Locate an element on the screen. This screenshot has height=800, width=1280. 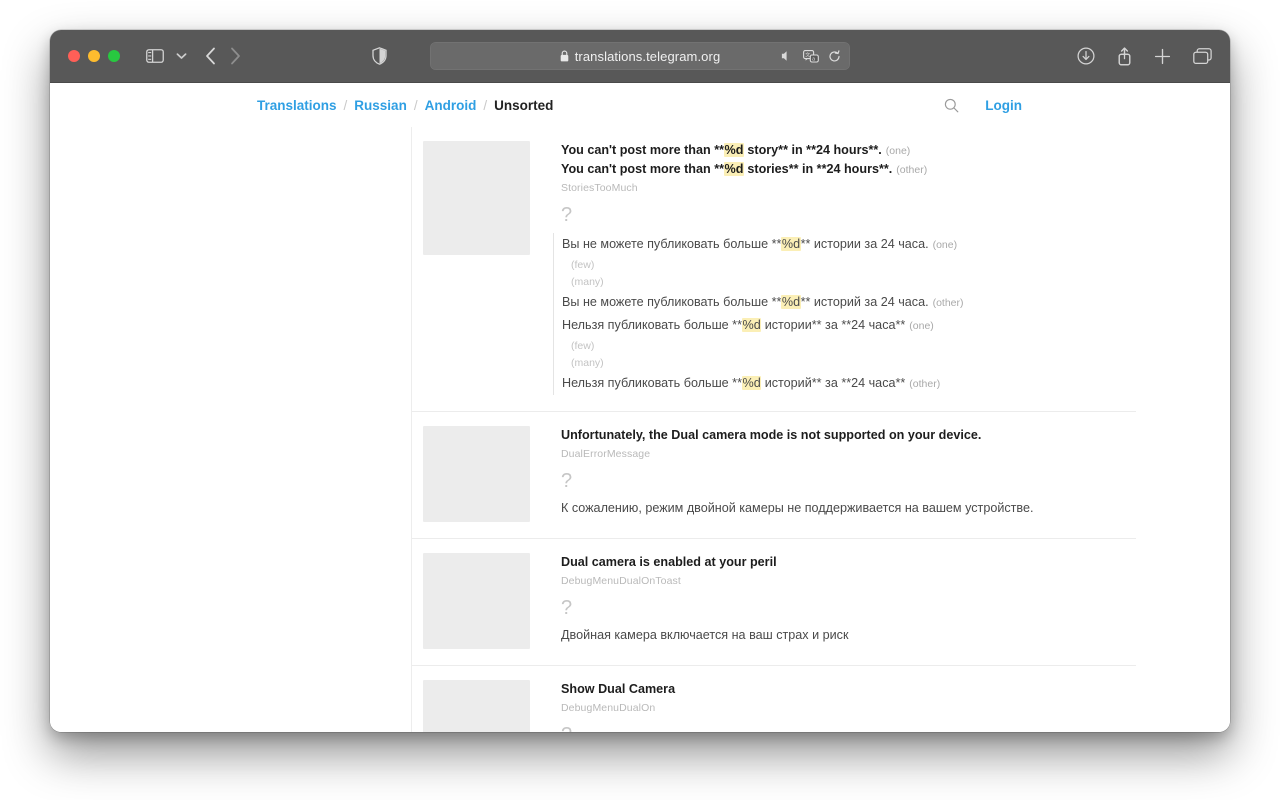
chevron-down-icon is located at coordinates (181, 56).